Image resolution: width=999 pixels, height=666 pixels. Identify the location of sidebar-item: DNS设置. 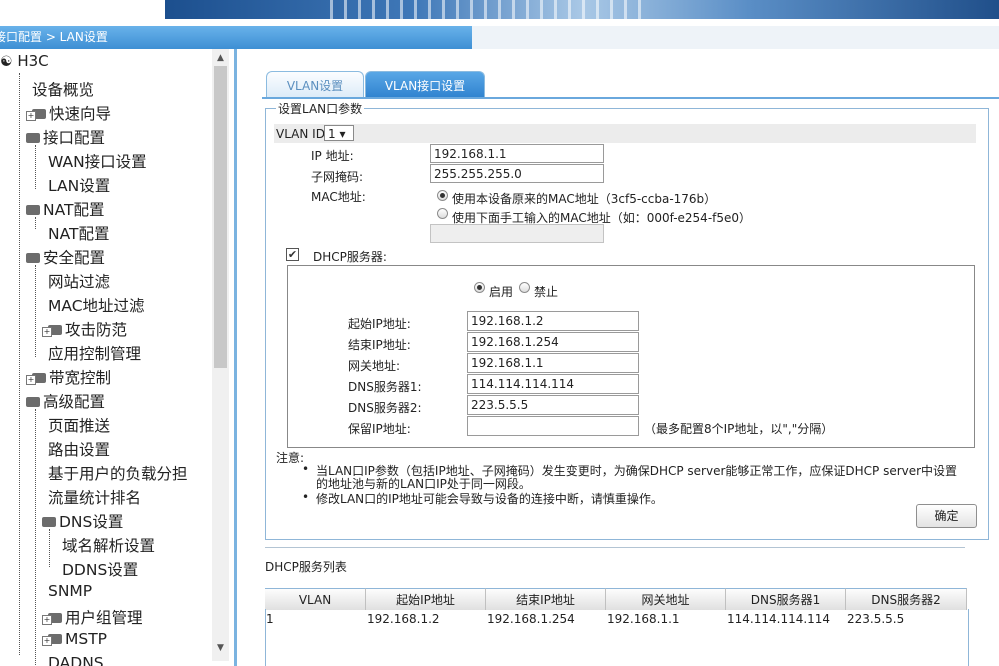
(82, 521).